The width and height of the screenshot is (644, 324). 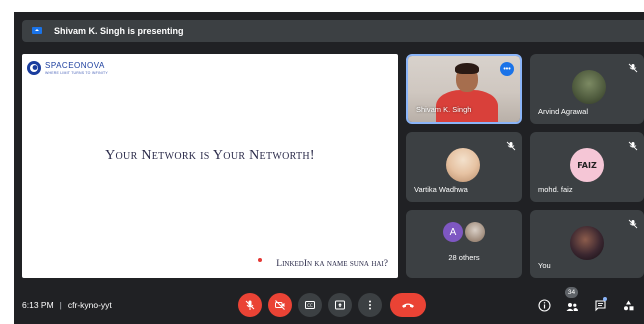 I want to click on closed-captions-icon: CC, so click(x=310, y=305).